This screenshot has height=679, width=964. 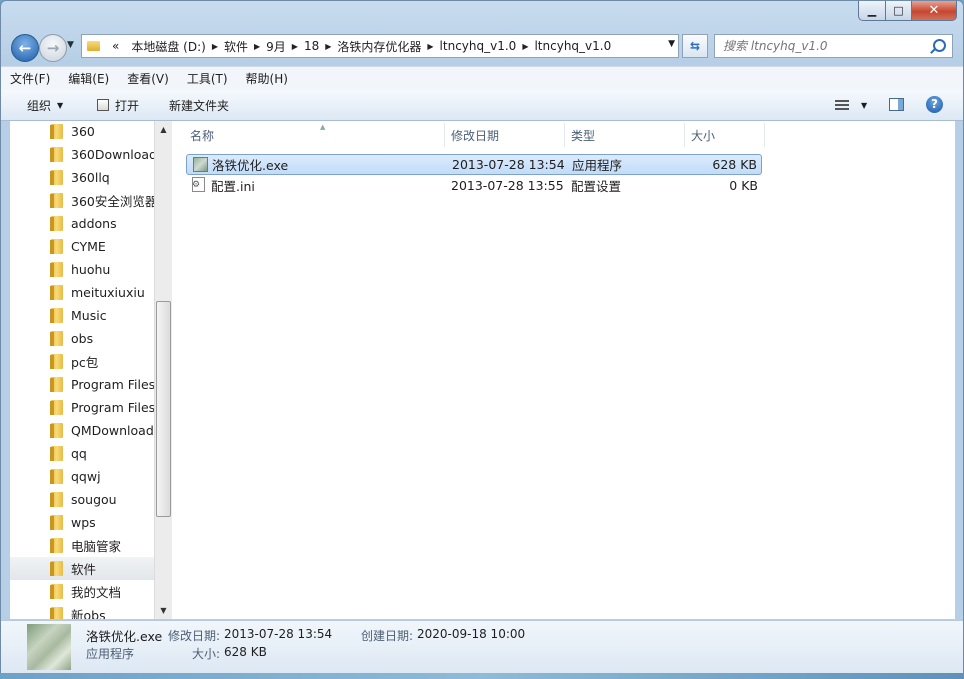 What do you see at coordinates (207, 78) in the screenshot?
I see `menu-tools: 工具(T)` at bounding box center [207, 78].